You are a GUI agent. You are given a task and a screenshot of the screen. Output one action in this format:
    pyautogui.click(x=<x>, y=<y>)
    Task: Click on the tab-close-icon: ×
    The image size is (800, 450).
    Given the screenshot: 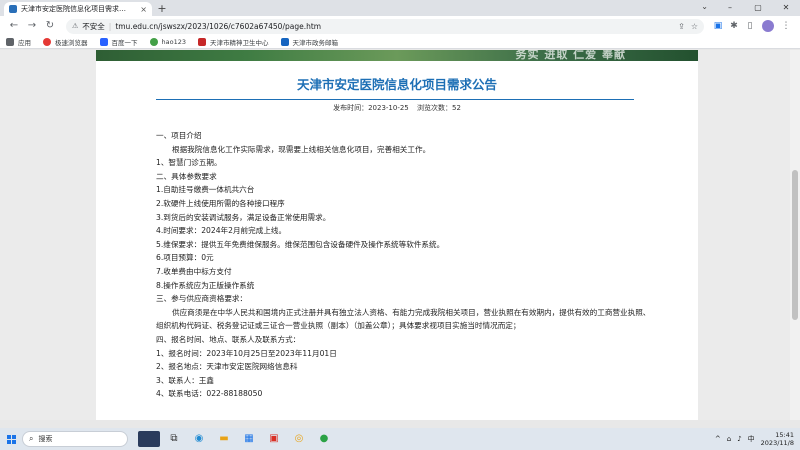 What is the action you would take?
    pyautogui.click(x=143, y=9)
    